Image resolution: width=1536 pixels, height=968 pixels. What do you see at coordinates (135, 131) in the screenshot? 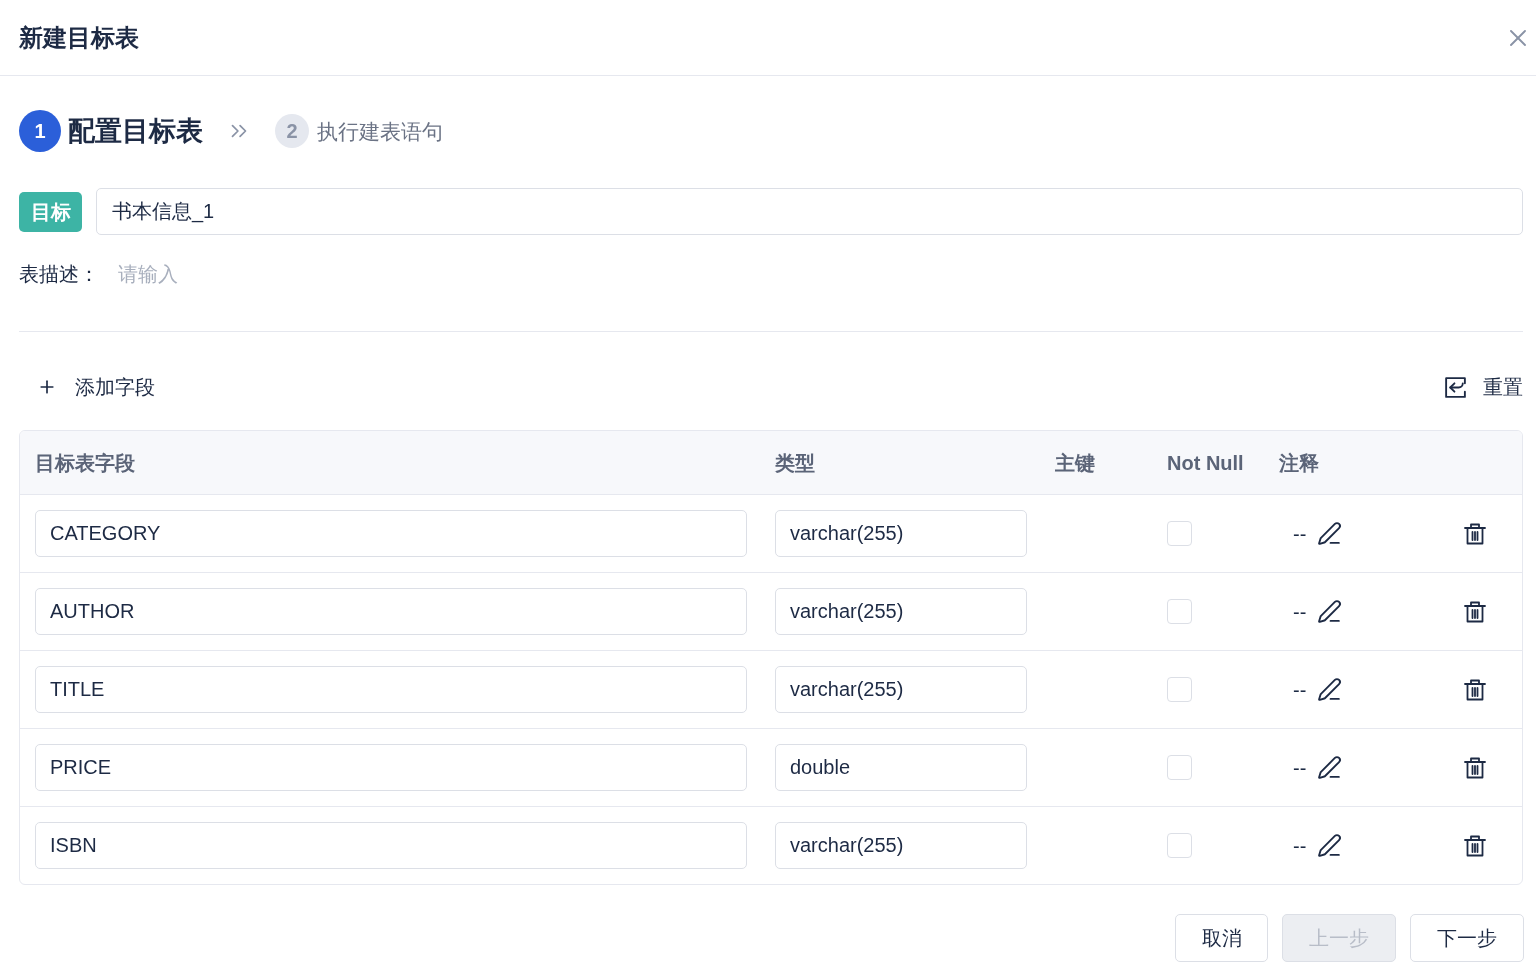
I see `step-label: 配置目标表` at bounding box center [135, 131].